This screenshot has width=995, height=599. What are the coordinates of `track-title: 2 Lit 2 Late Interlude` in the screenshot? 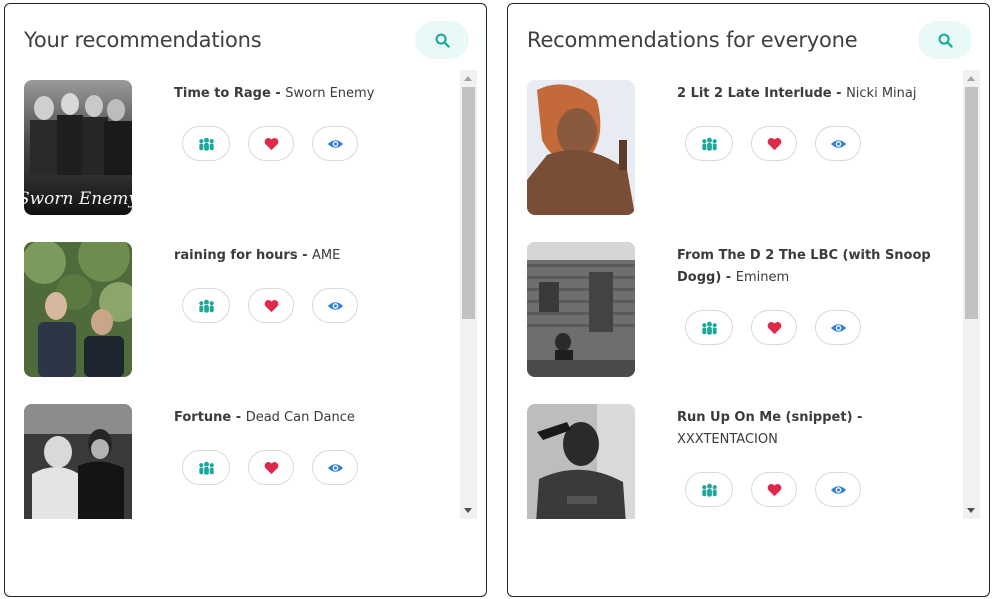 It's located at (754, 93).